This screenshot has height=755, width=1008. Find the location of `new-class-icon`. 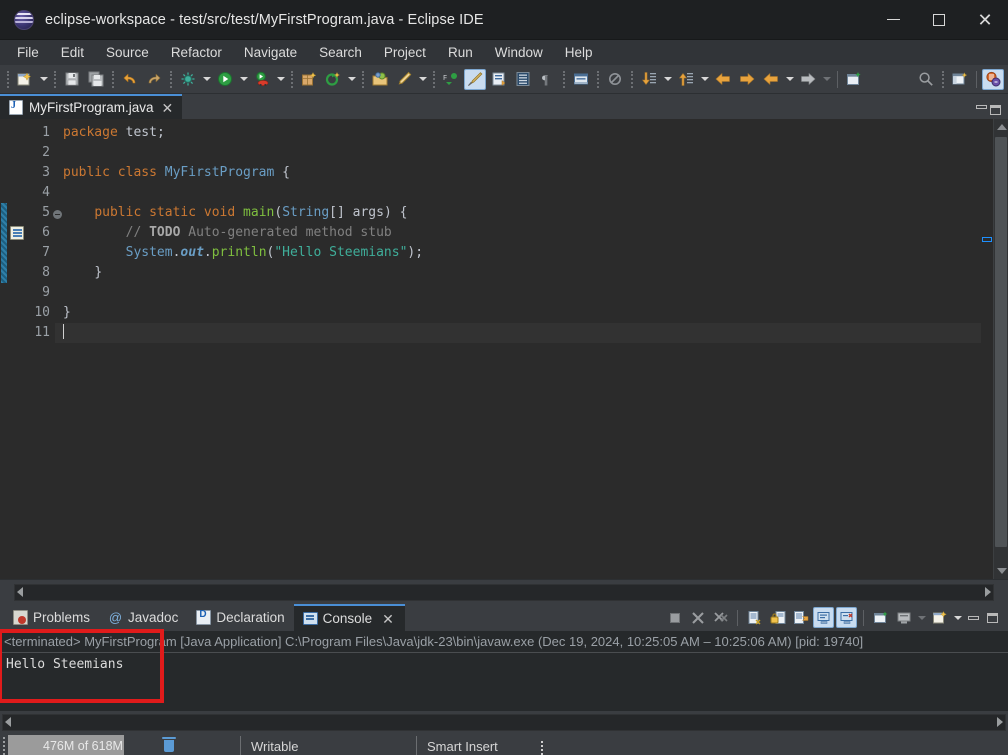

new-class-icon is located at coordinates (333, 79).